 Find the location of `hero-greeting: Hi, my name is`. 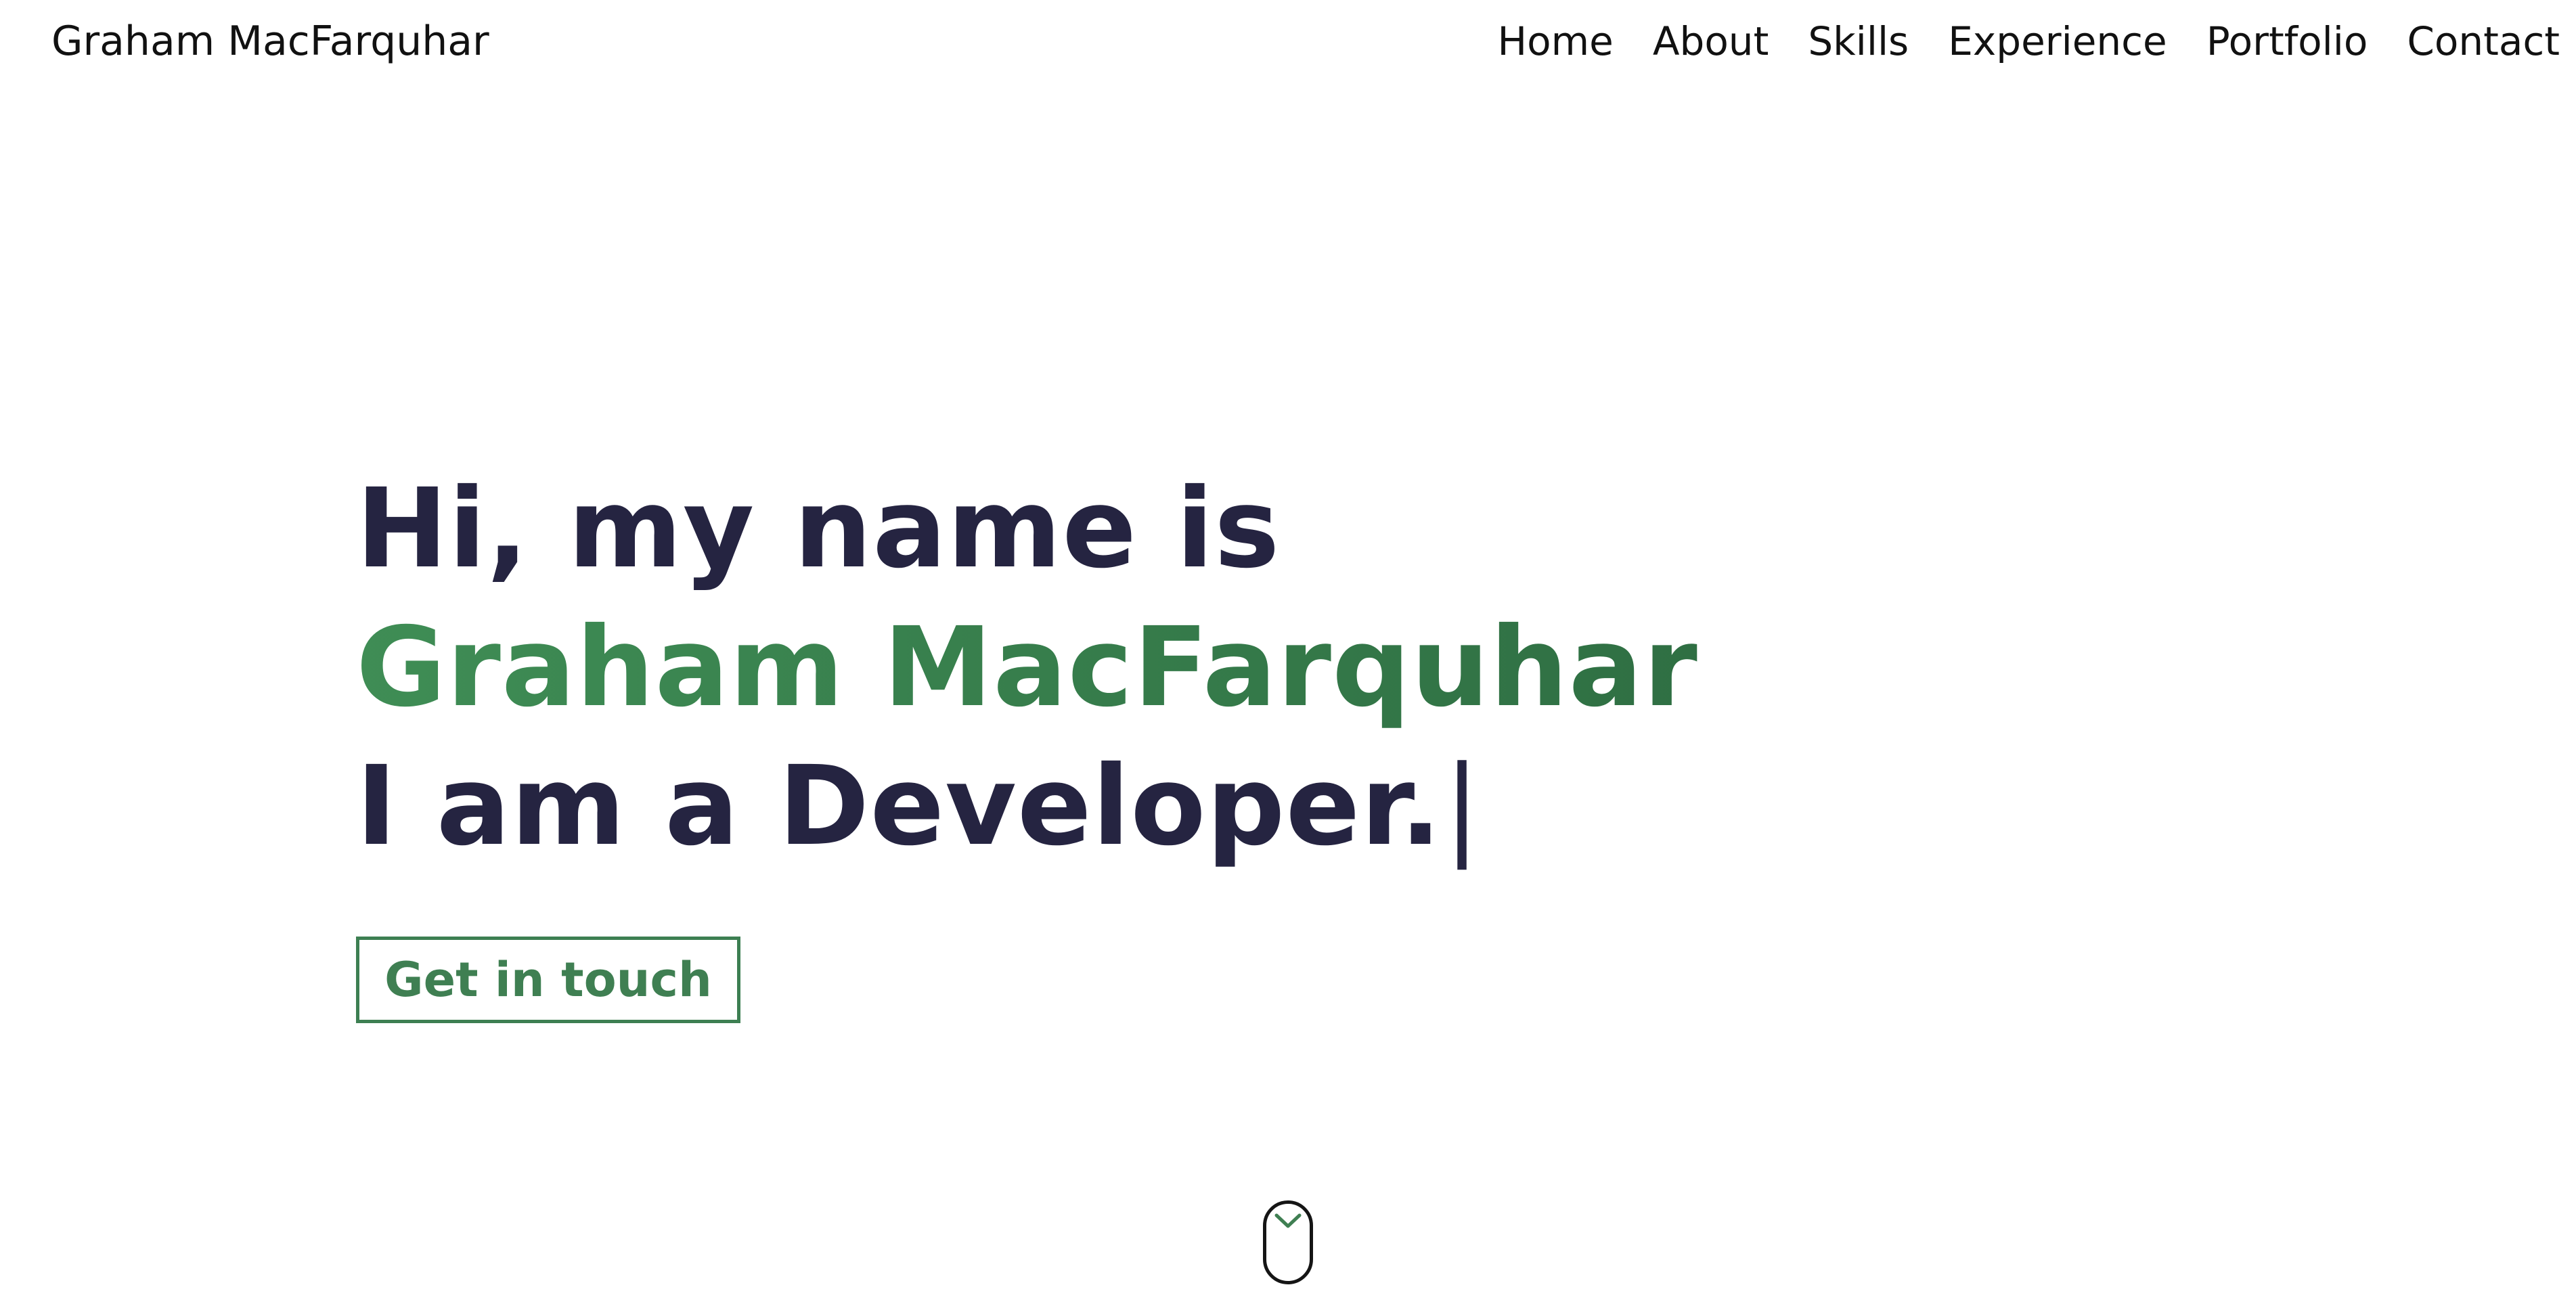

hero-greeting: Hi, my name is is located at coordinates (818, 529).